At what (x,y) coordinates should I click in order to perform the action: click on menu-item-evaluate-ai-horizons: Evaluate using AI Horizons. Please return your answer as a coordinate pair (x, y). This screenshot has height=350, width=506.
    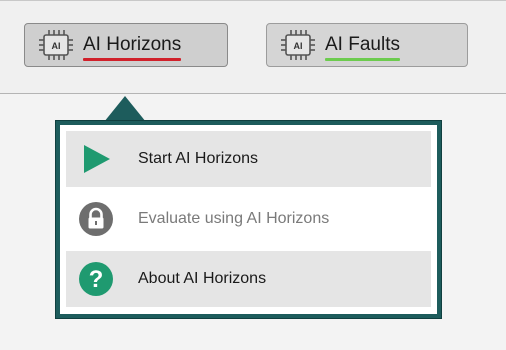
    Looking at the image, I should click on (248, 219).